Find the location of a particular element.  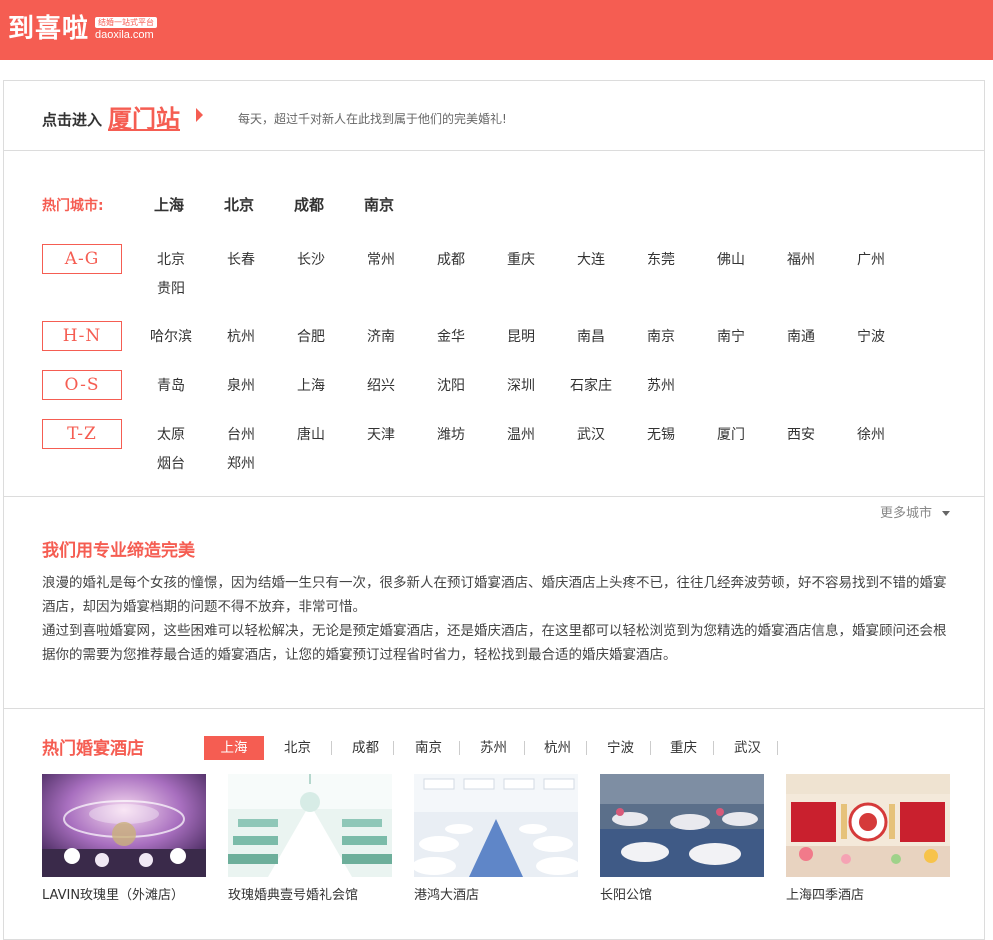

city-link: 北京 is located at coordinates (171, 259).